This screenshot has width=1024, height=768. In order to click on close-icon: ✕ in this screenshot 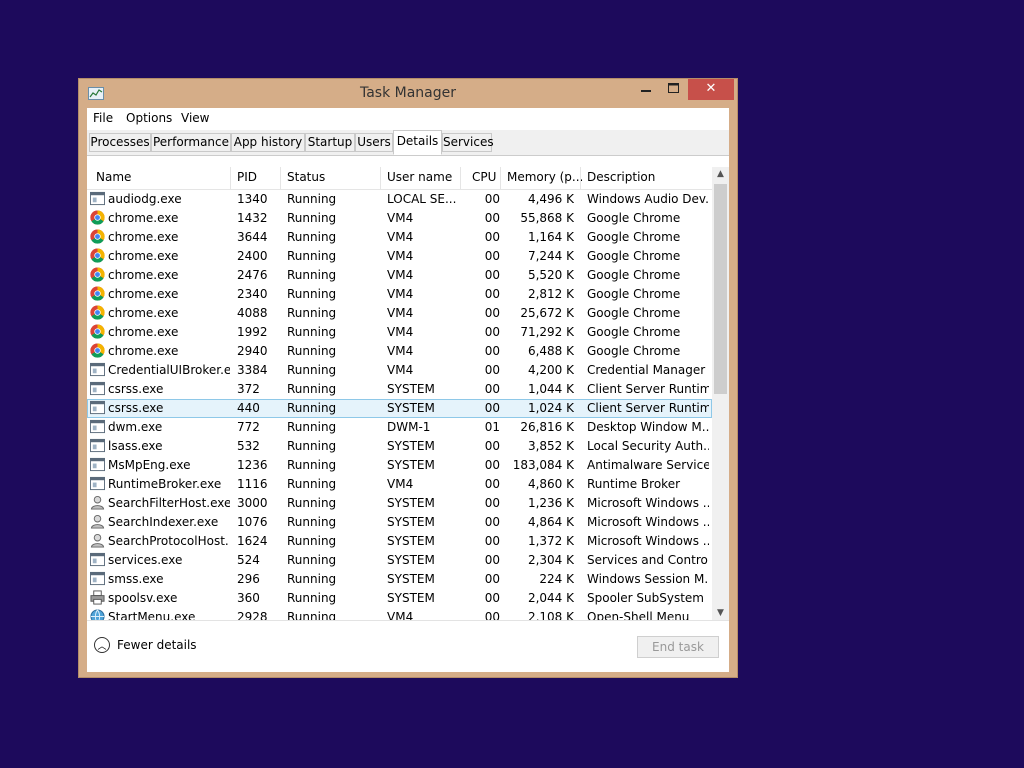, I will do `click(711, 88)`.